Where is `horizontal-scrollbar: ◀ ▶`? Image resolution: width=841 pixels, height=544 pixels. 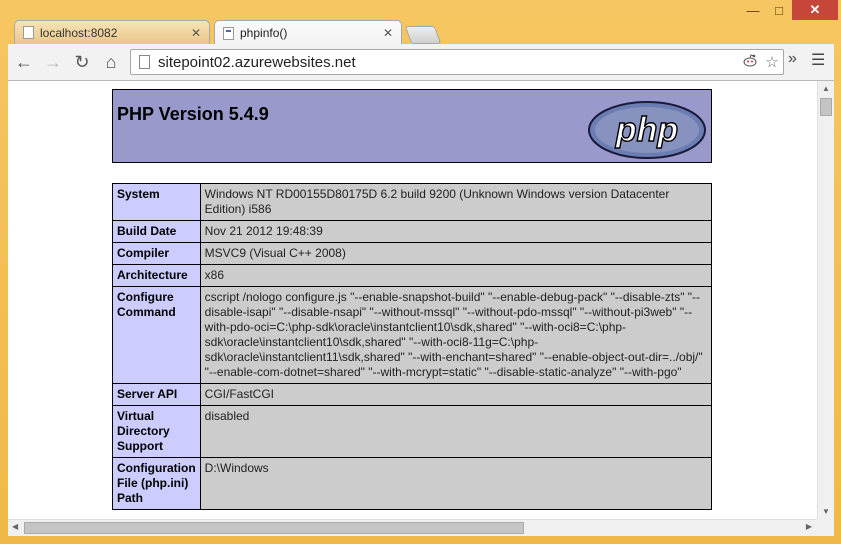 horizontal-scrollbar: ◀ ▶ is located at coordinates (421, 527).